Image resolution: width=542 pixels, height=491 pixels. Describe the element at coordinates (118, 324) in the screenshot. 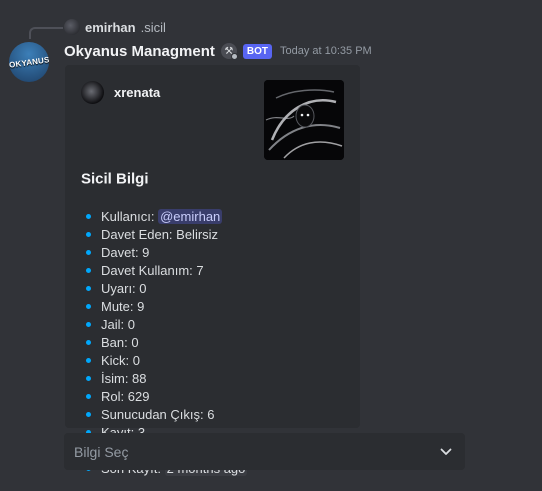

I see `field-label: Jail: 0` at that location.